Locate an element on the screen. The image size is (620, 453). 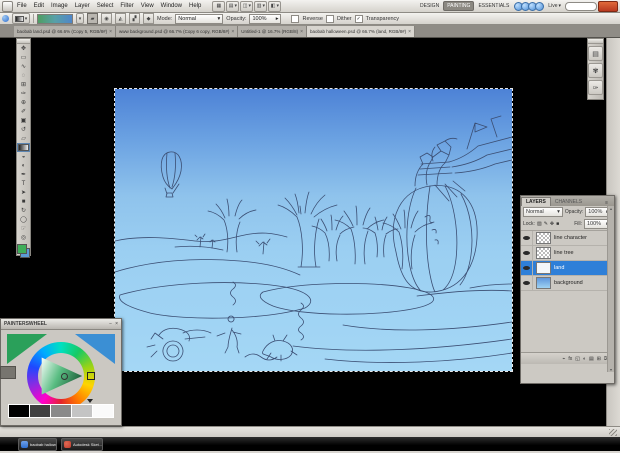
tool-blur: ◒ is located at coordinates (23, 156).